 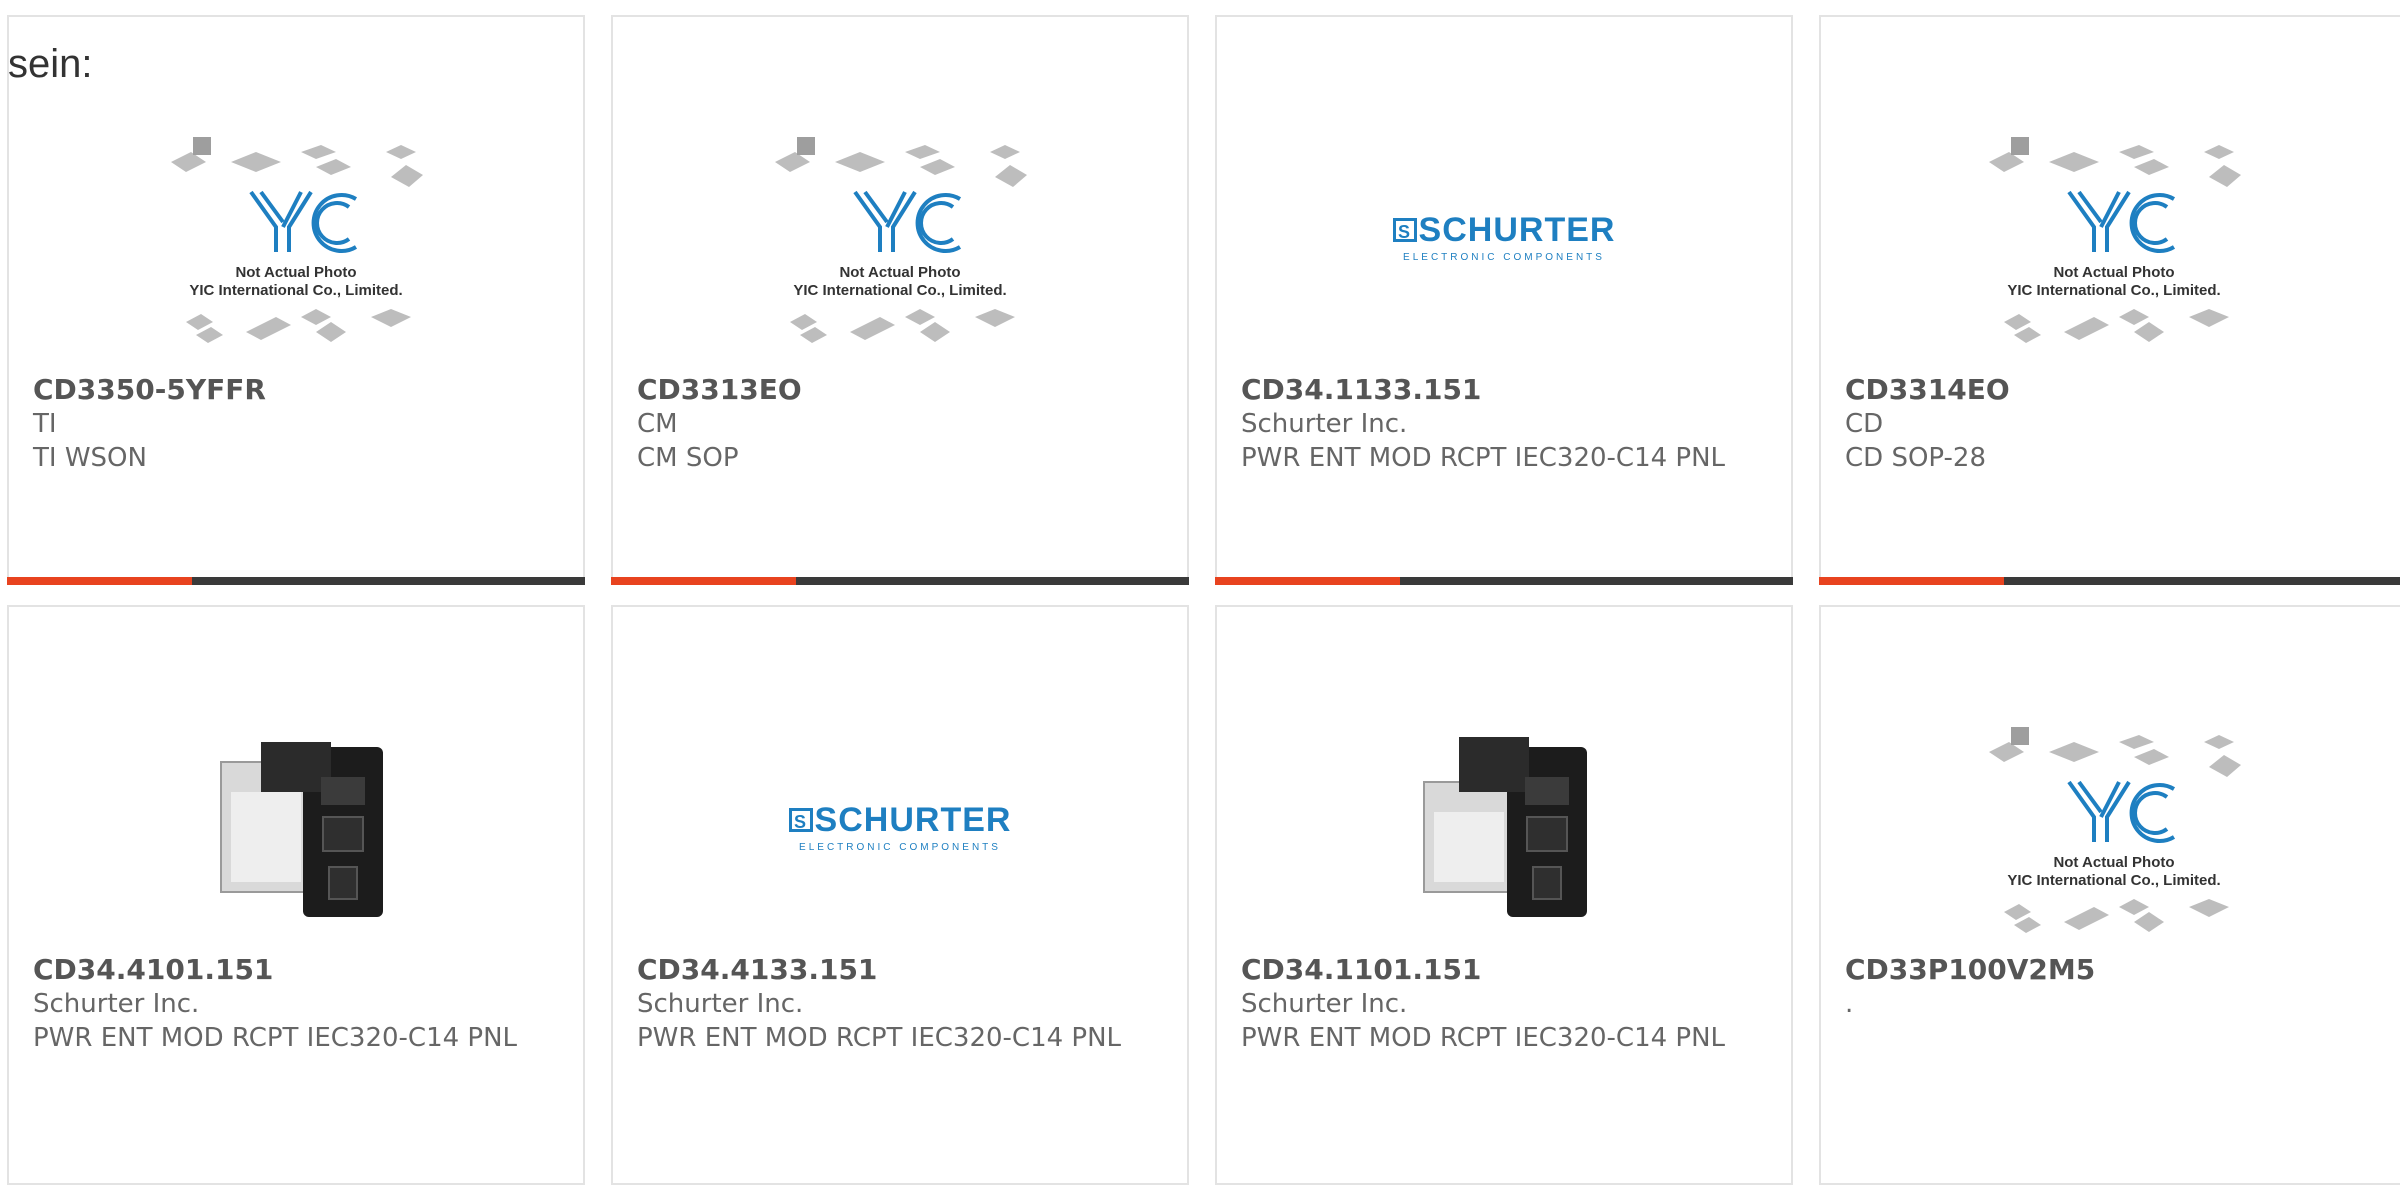 What do you see at coordinates (902, 970) in the screenshot?
I see `part-number-link: CD34.4133.151` at bounding box center [902, 970].